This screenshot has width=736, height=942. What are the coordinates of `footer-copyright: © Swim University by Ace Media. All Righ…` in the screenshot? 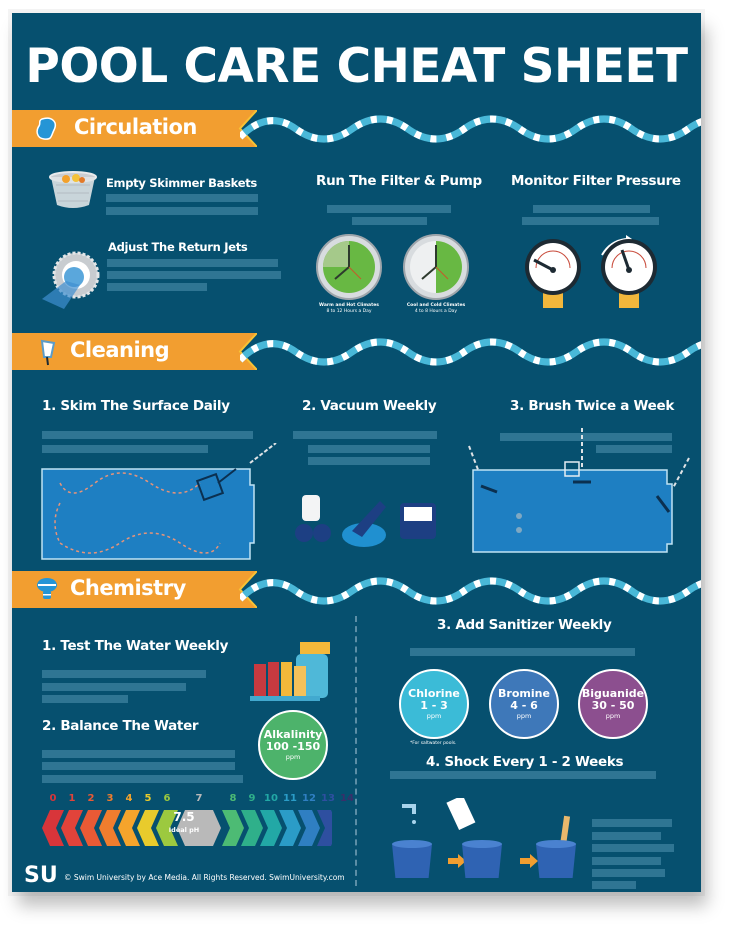 It's located at (204, 877).